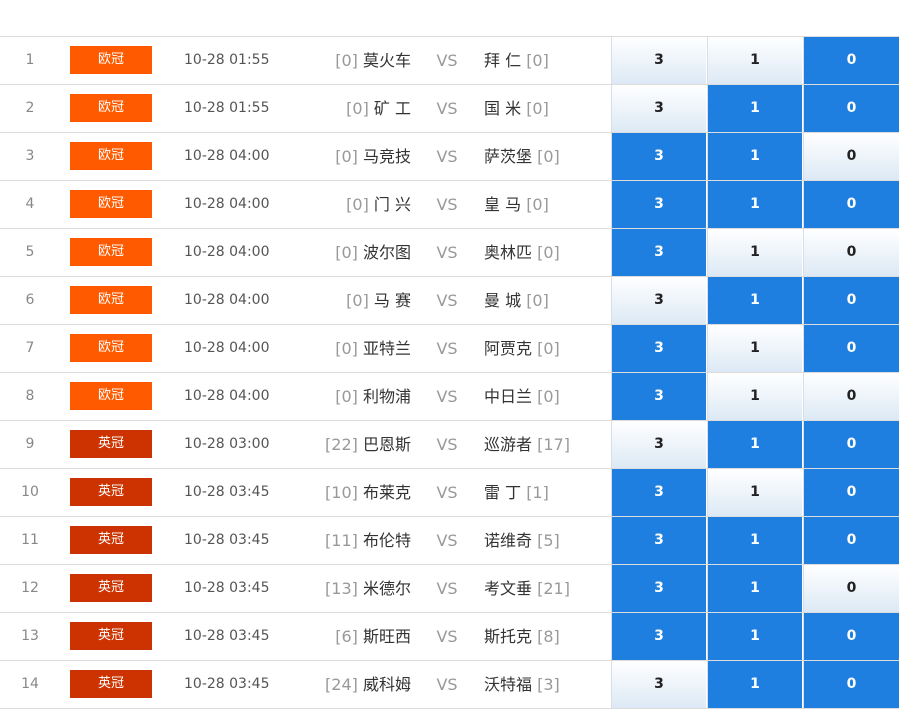 The width and height of the screenshot is (899, 709). Describe the element at coordinates (30, 348) in the screenshot. I see `match-number: 7` at that location.